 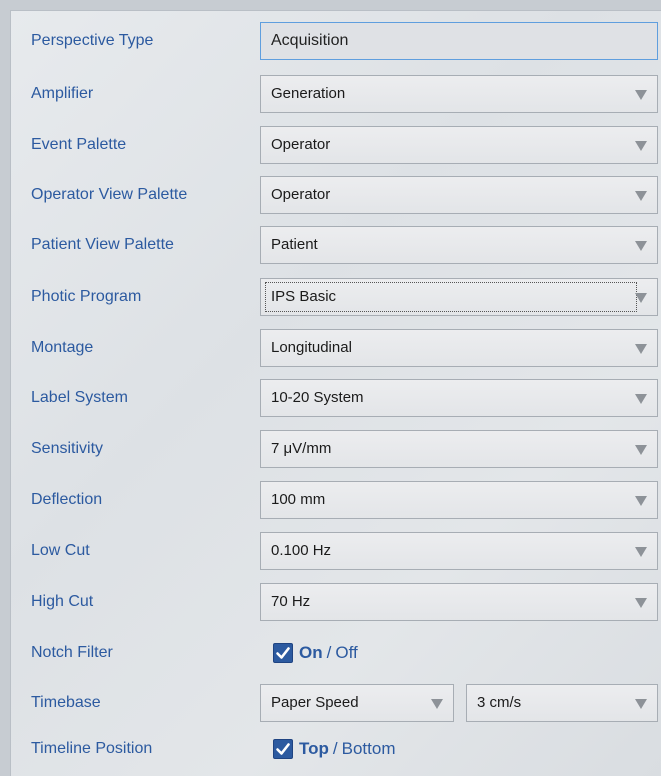 I want to click on row-low-cut: Low Cut 0.100 Hz, so click(x=336, y=551).